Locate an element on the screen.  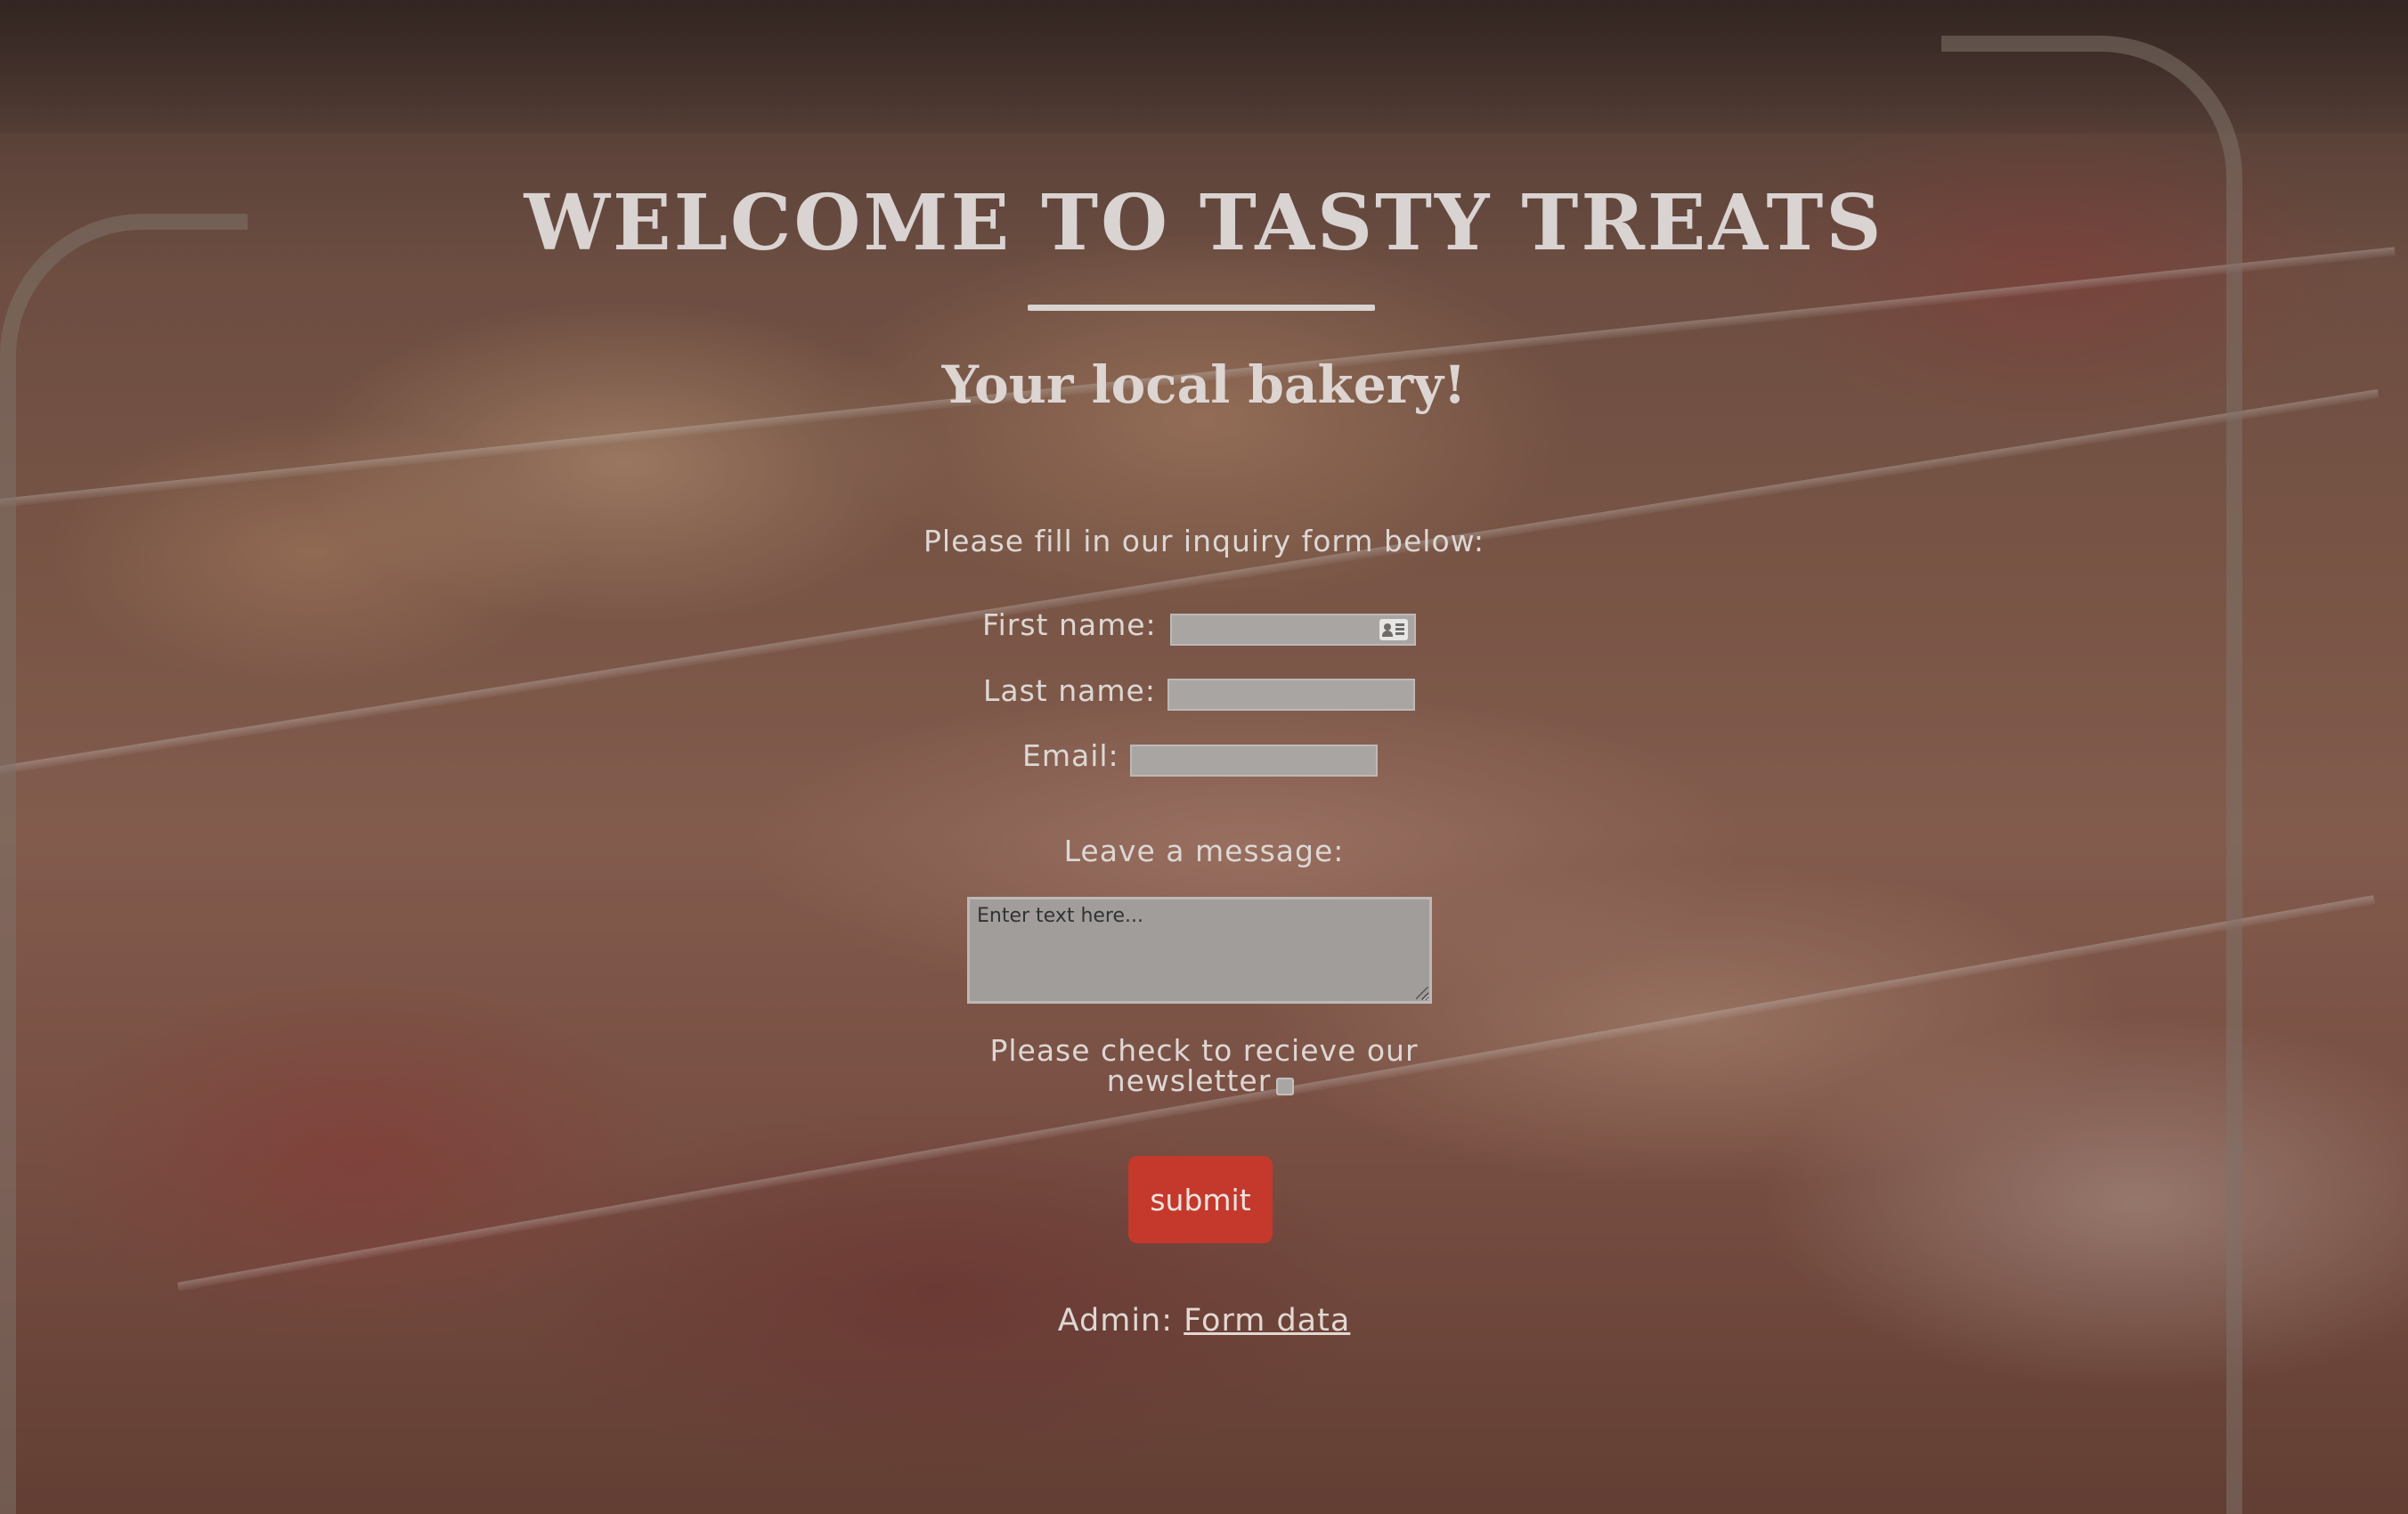
newsletter-label-line1: Please check to recieve our is located at coordinates (1204, 1050).